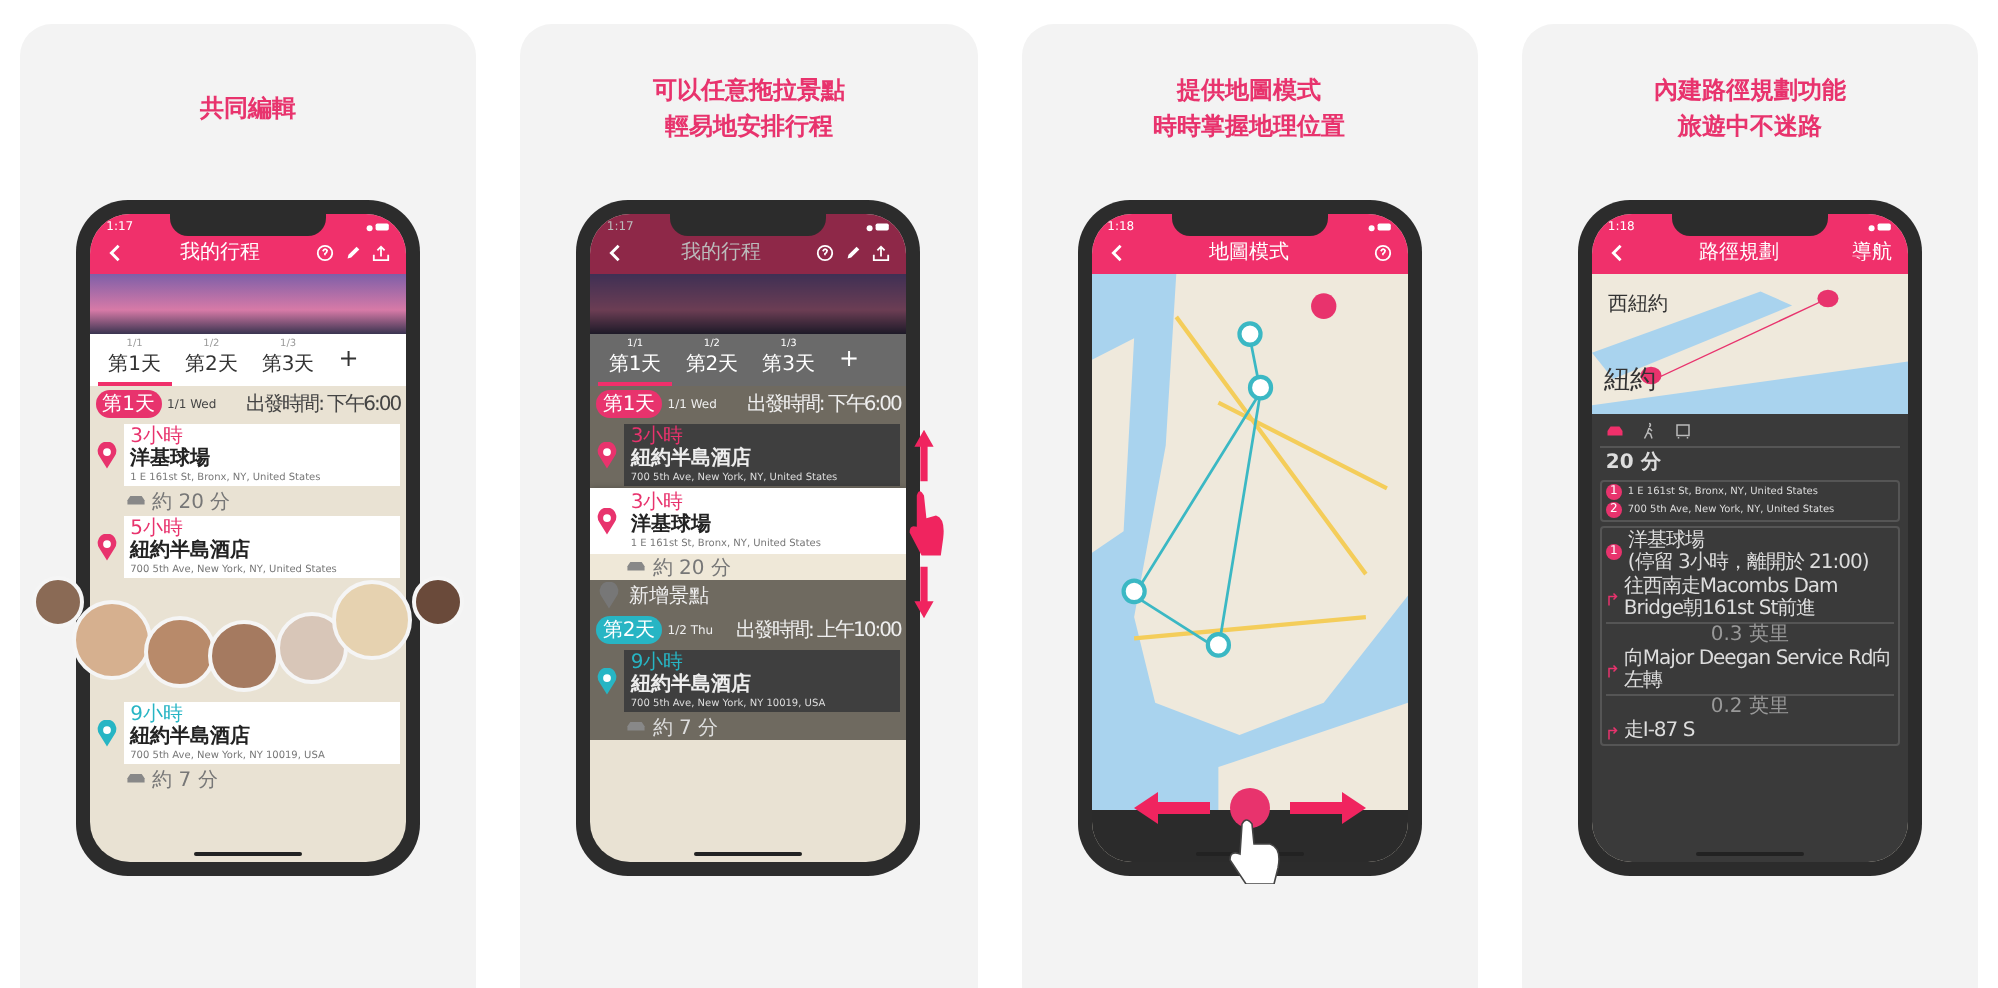  What do you see at coordinates (748, 127) in the screenshot?
I see `caption: 輕易地安排行程` at bounding box center [748, 127].